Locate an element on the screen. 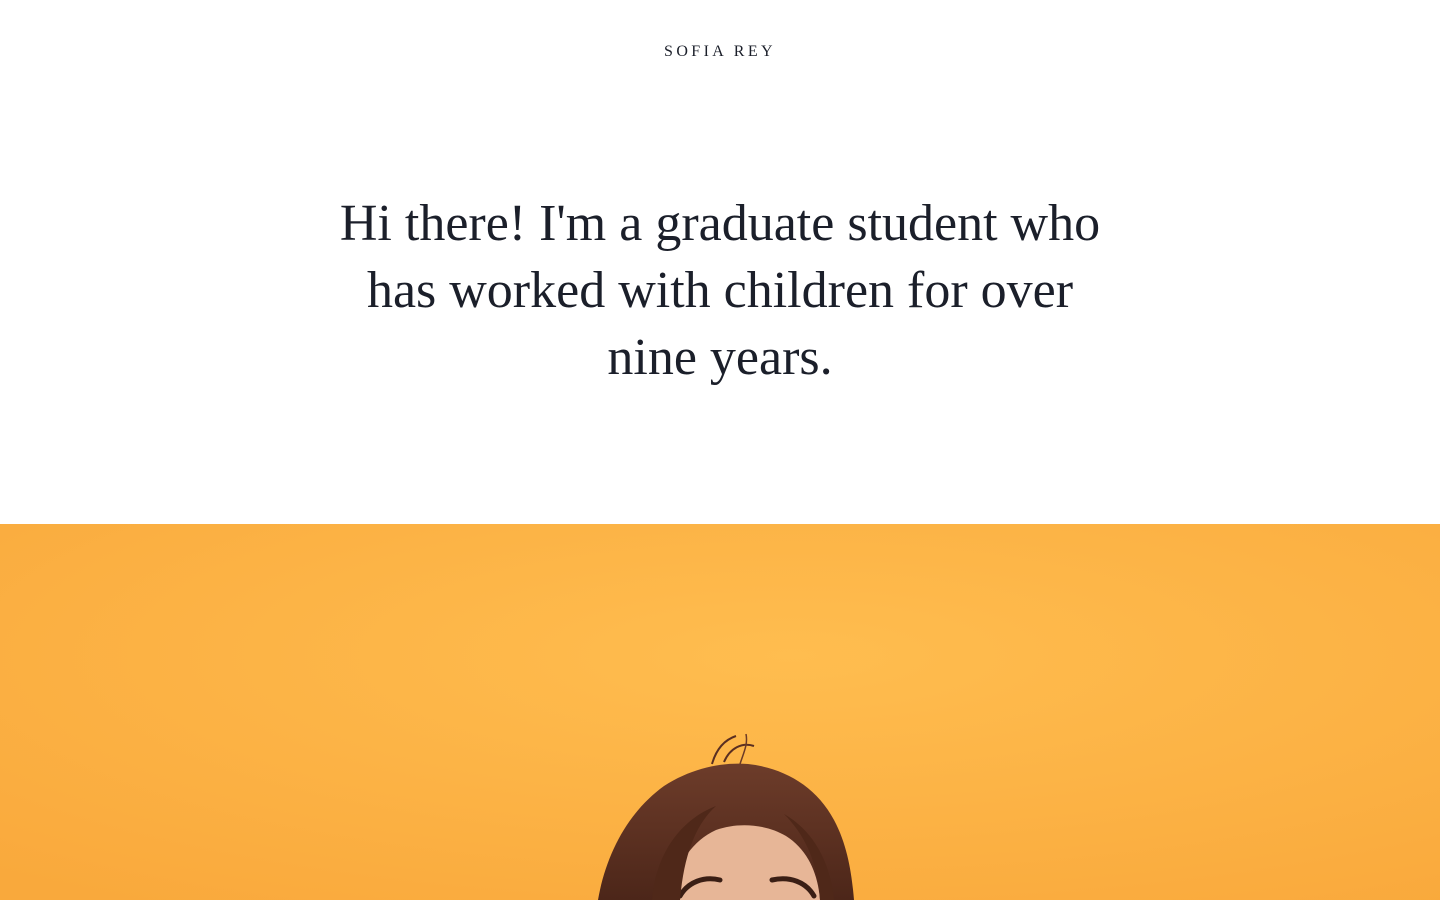  site-header: SOFIA REY is located at coordinates (720, 55).